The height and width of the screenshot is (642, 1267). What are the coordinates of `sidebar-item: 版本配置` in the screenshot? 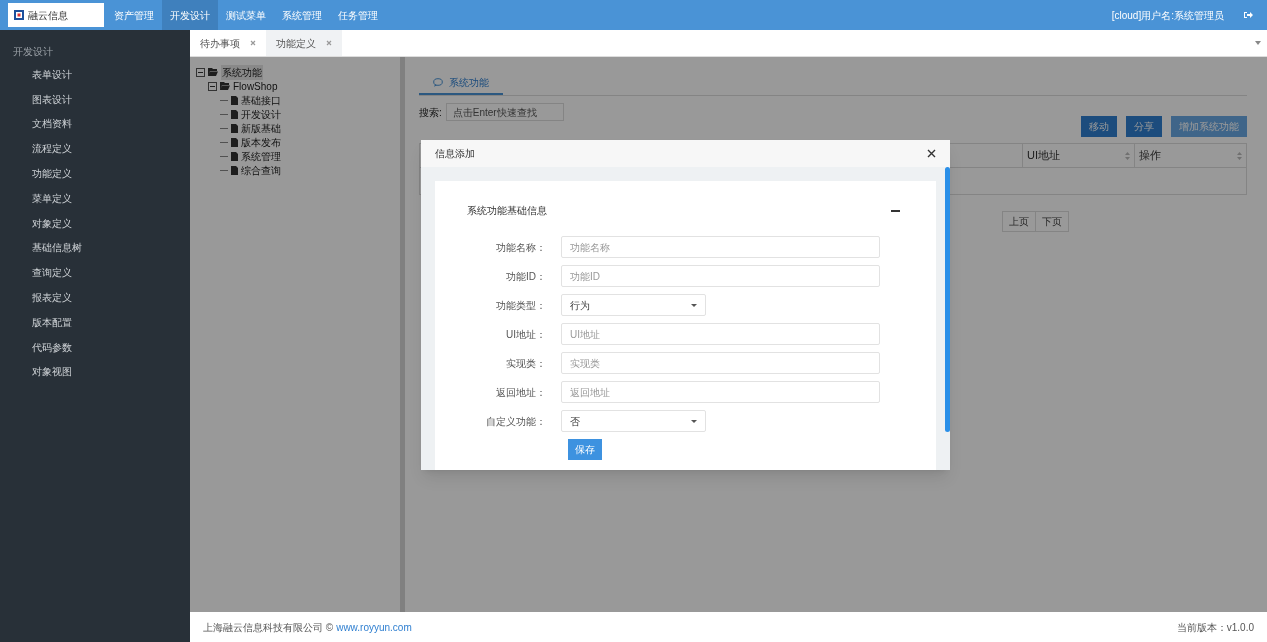 It's located at (95, 322).